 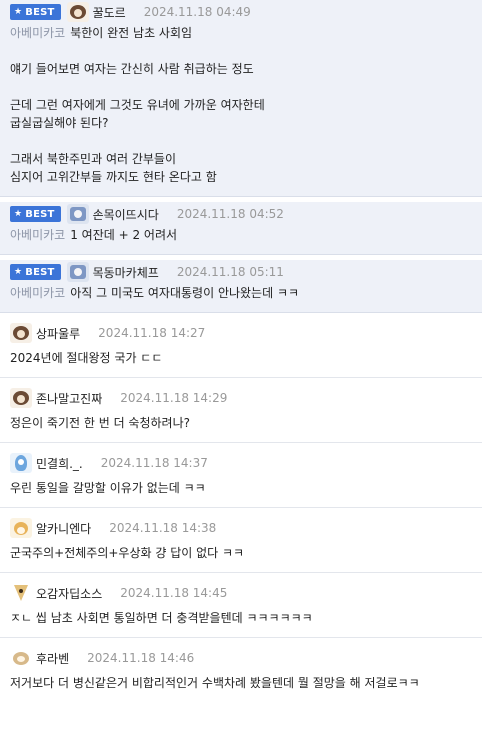 What do you see at coordinates (241, 528) in the screenshot?
I see `comment-header: 알카니엔다 2024.11.18 14:38` at bounding box center [241, 528].